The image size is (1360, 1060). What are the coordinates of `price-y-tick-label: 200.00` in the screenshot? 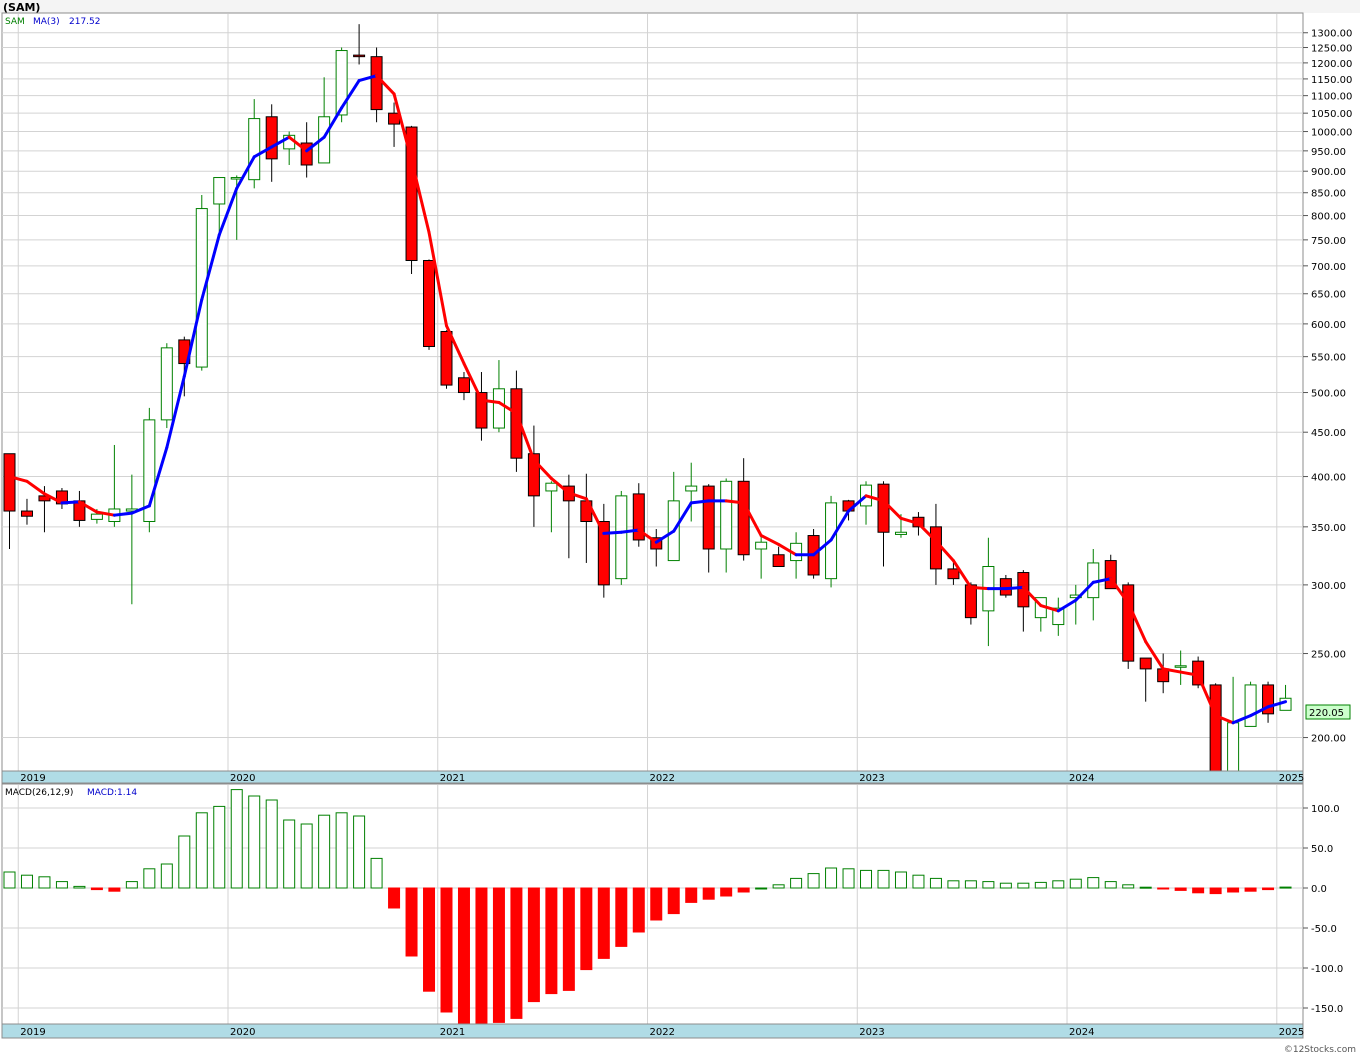 It's located at (1328, 739).